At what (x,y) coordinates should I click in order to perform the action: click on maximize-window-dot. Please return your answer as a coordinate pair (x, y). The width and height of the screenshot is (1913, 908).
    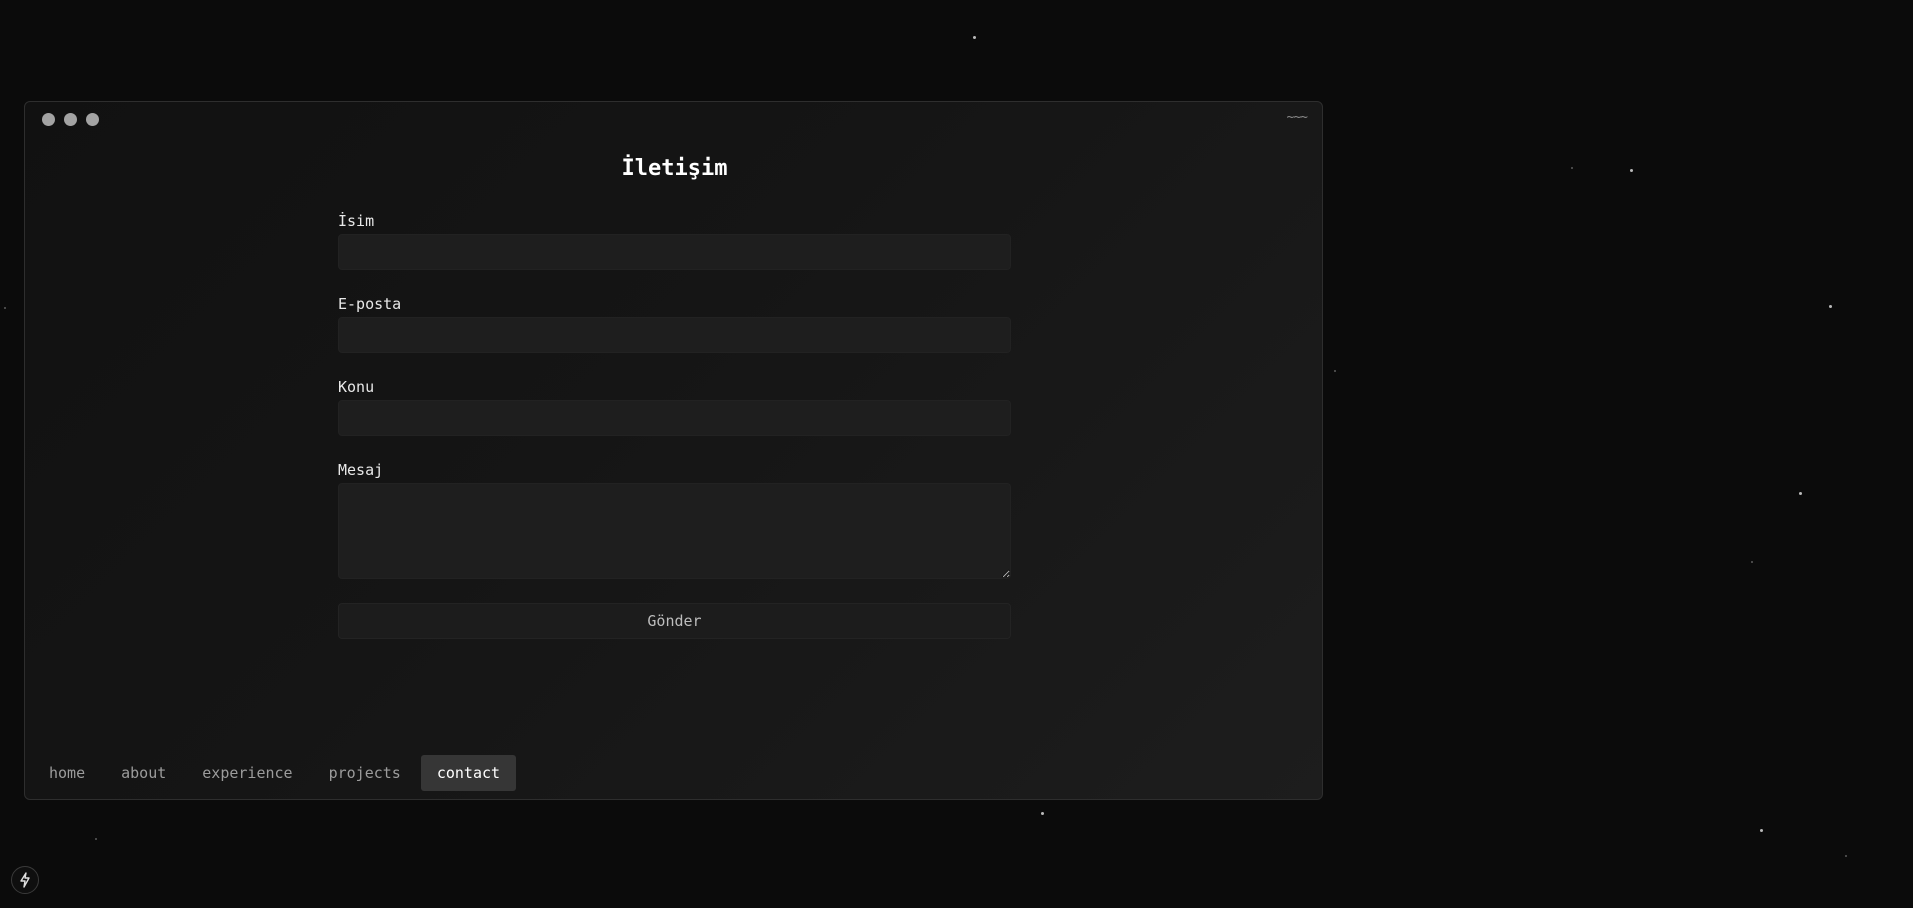
    Looking at the image, I should click on (92, 119).